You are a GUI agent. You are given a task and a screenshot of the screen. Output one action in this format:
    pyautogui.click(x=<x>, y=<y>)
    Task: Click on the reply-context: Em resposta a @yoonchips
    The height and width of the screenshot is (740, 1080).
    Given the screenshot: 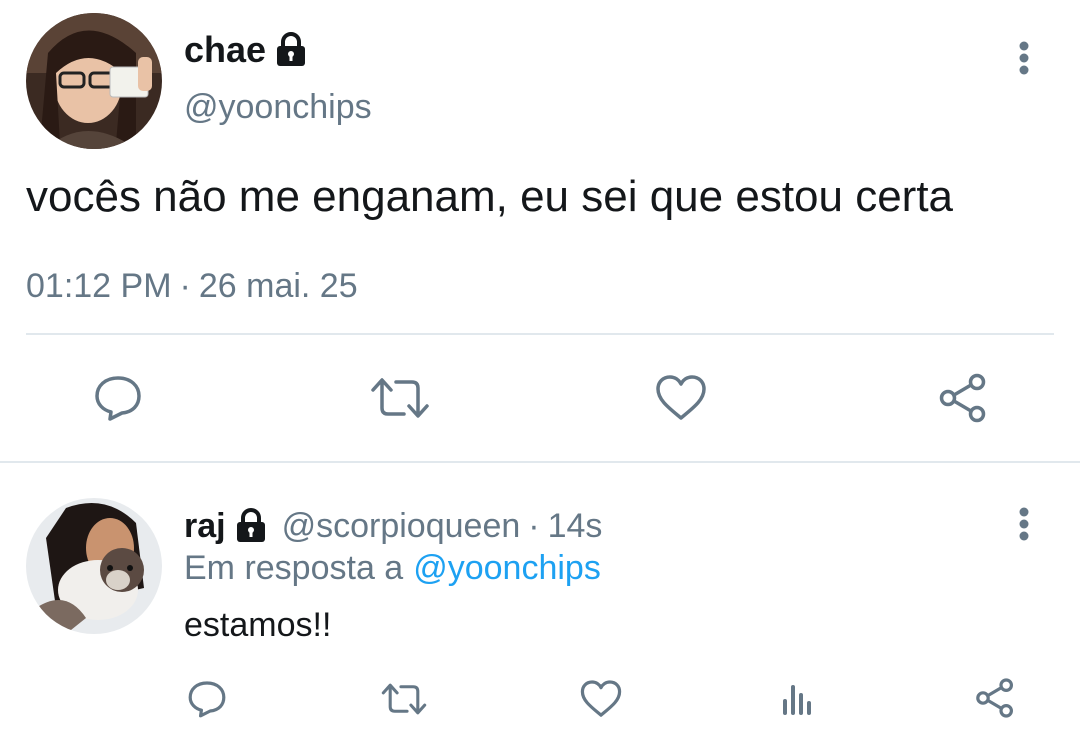 What is the action you would take?
    pyautogui.click(x=392, y=568)
    